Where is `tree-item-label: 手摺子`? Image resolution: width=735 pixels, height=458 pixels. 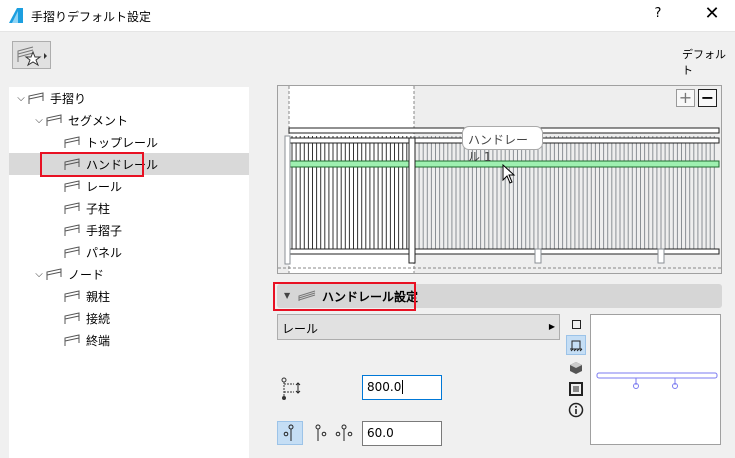
tree-item-label: 手摺子 is located at coordinates (104, 230).